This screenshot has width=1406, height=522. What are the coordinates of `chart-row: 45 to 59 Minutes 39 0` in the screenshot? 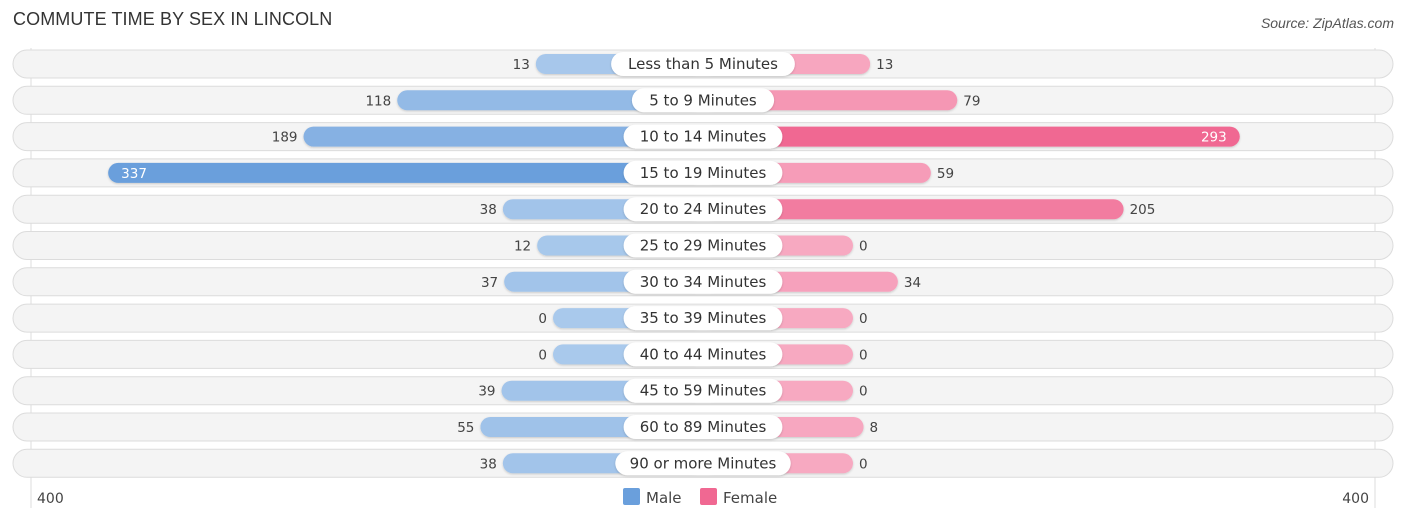 It's located at (703, 391).